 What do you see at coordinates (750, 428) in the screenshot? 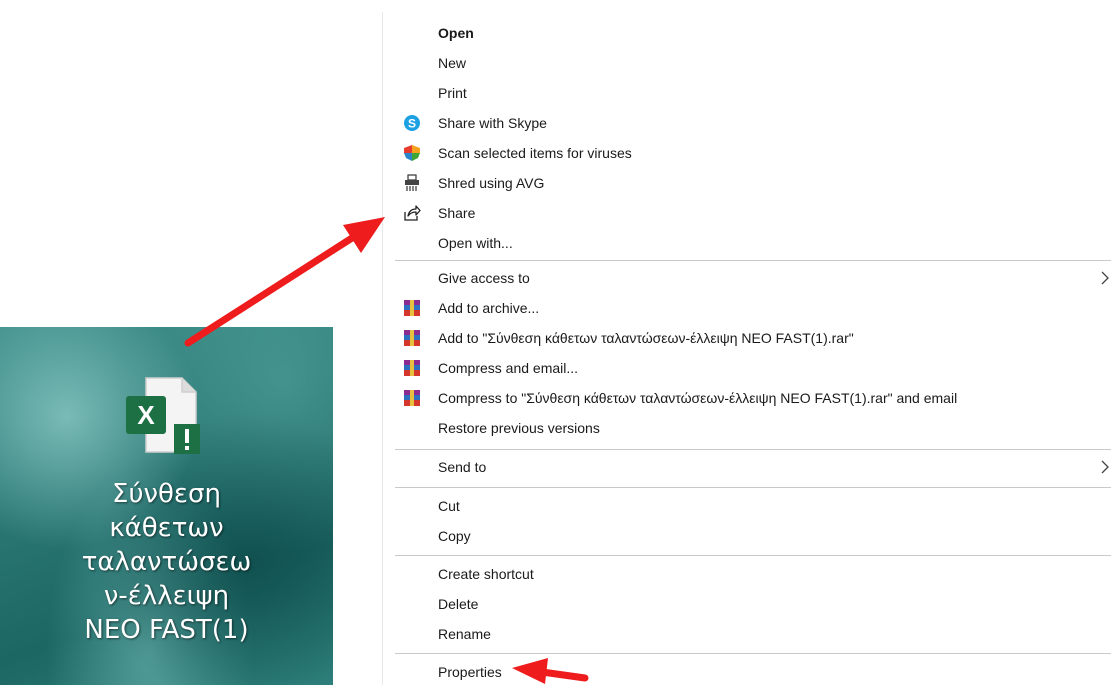
I see `menu-item-restore-previous-versions: Restore previous versions` at bounding box center [750, 428].